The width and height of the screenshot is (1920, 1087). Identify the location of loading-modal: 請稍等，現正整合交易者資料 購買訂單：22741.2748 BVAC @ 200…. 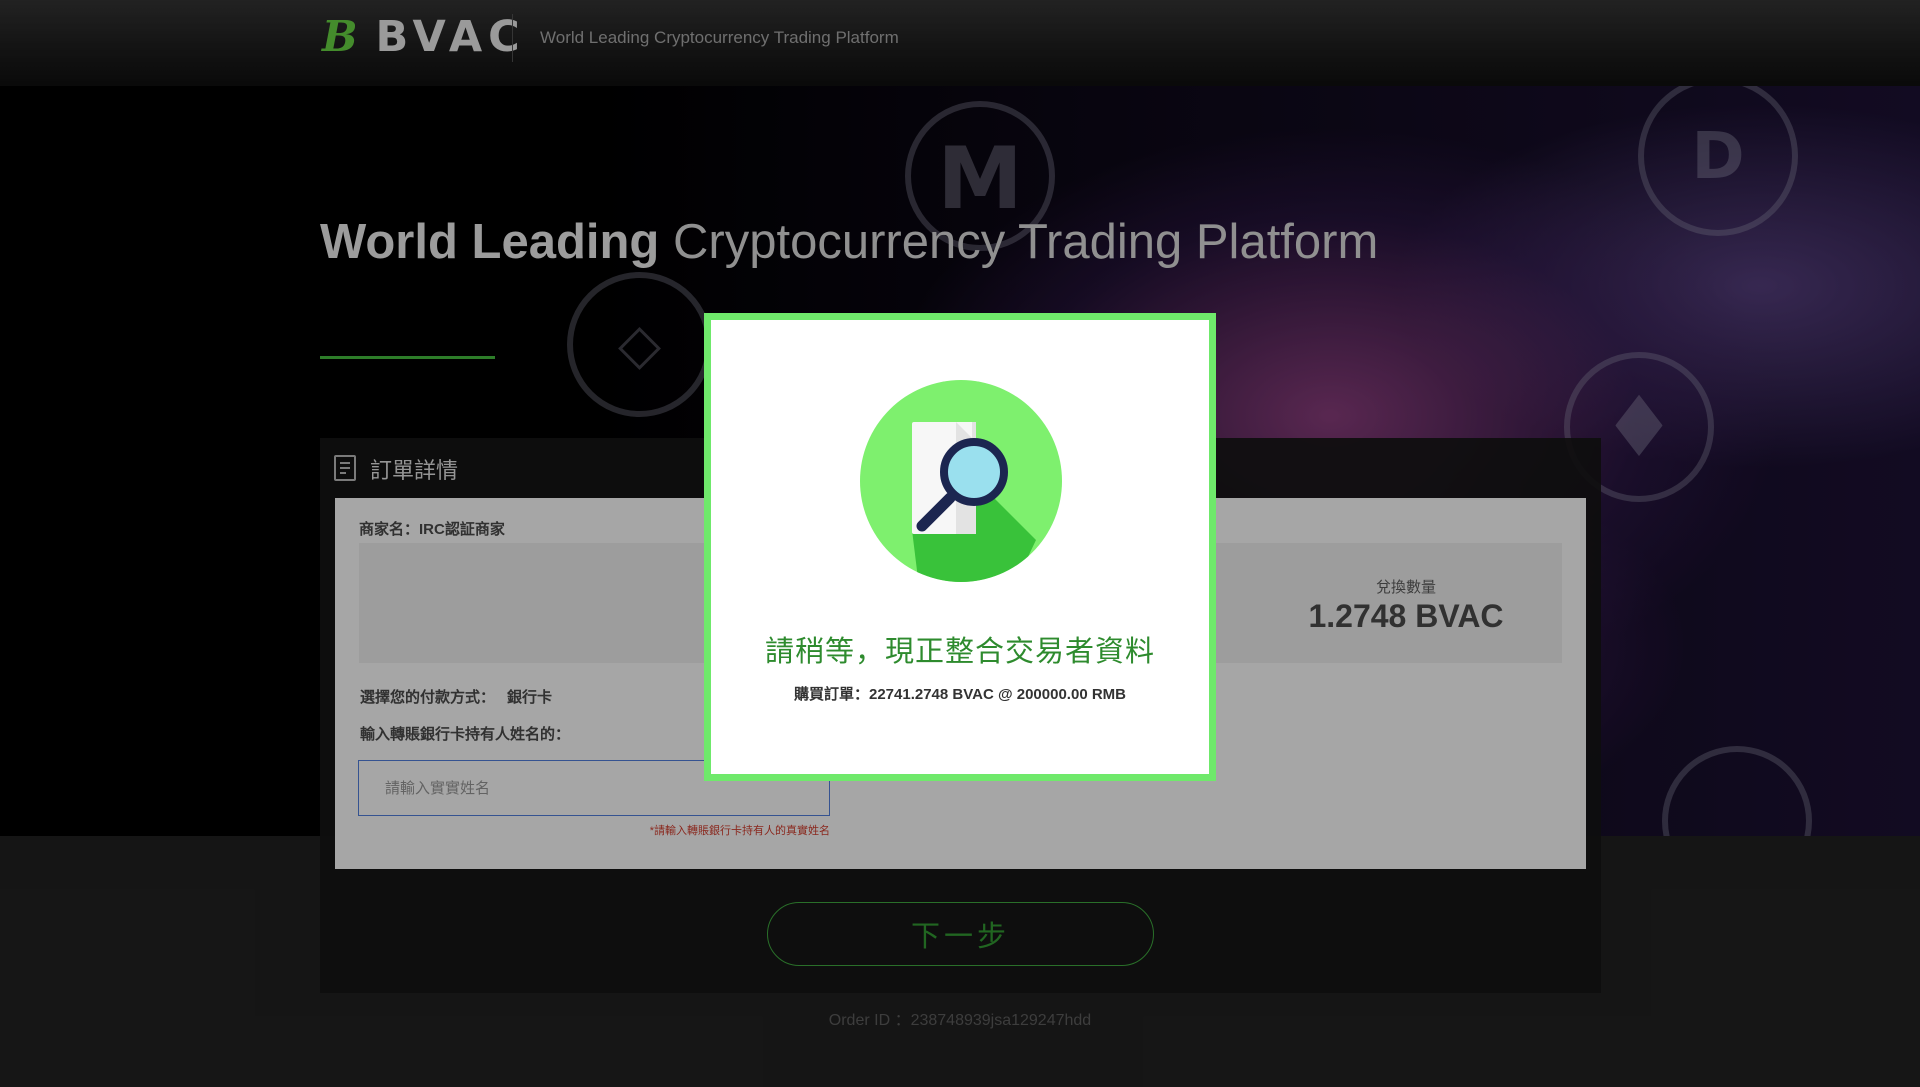
(960, 547).